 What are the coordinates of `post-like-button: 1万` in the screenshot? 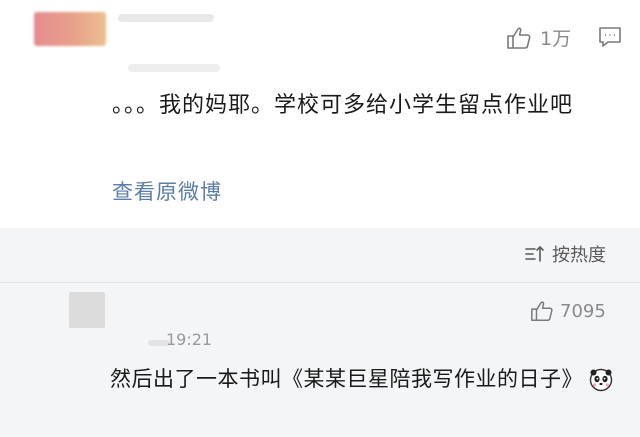 It's located at (538, 37).